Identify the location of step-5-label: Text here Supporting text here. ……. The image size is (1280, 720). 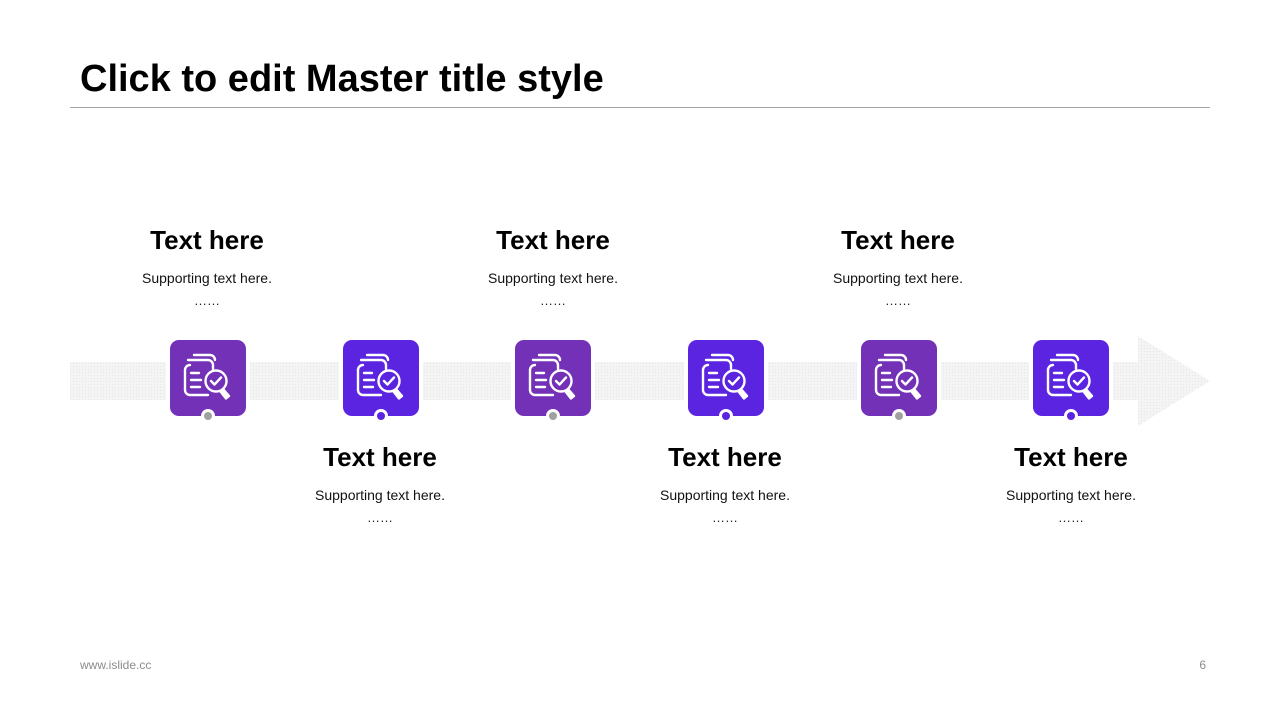
(898, 267).